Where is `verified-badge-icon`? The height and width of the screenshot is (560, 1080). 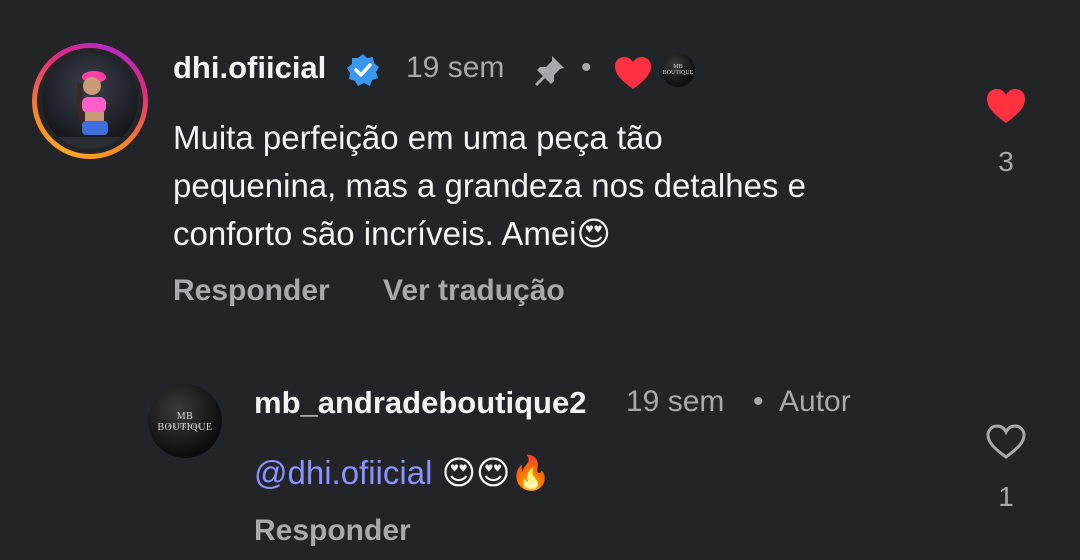
verified-badge-icon is located at coordinates (363, 70).